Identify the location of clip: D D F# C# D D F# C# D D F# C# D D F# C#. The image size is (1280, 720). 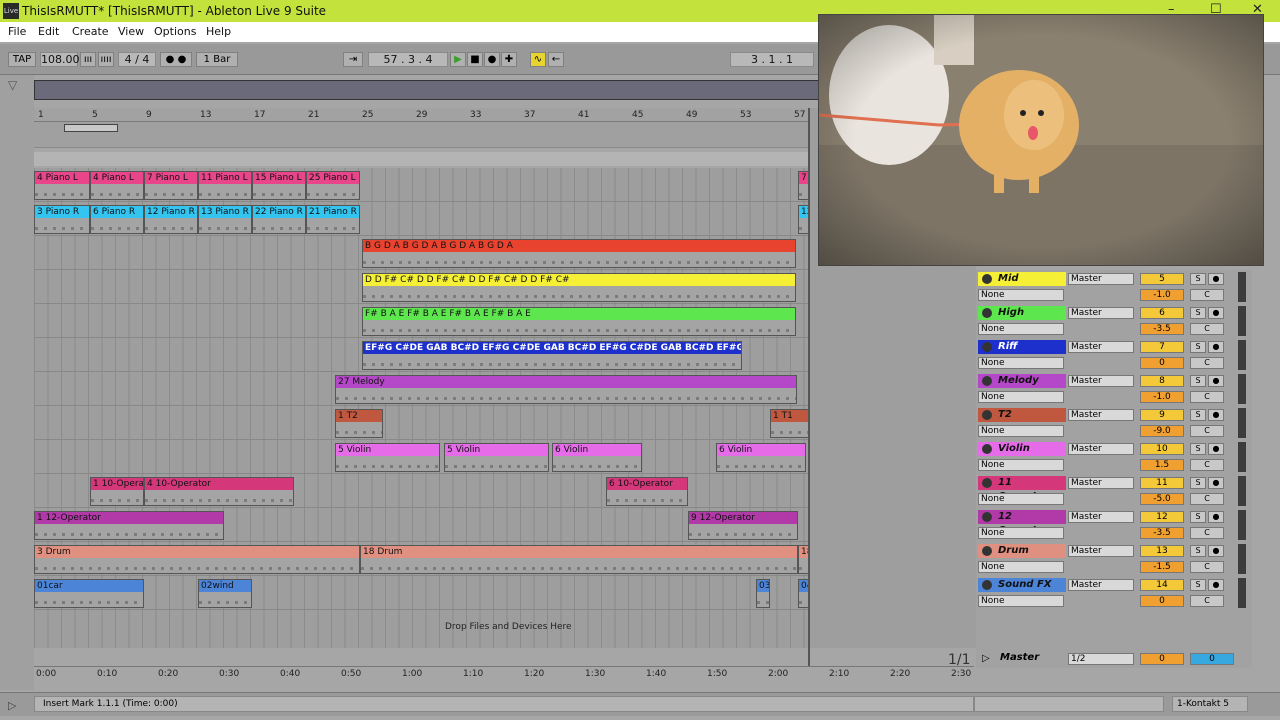
(579, 287).